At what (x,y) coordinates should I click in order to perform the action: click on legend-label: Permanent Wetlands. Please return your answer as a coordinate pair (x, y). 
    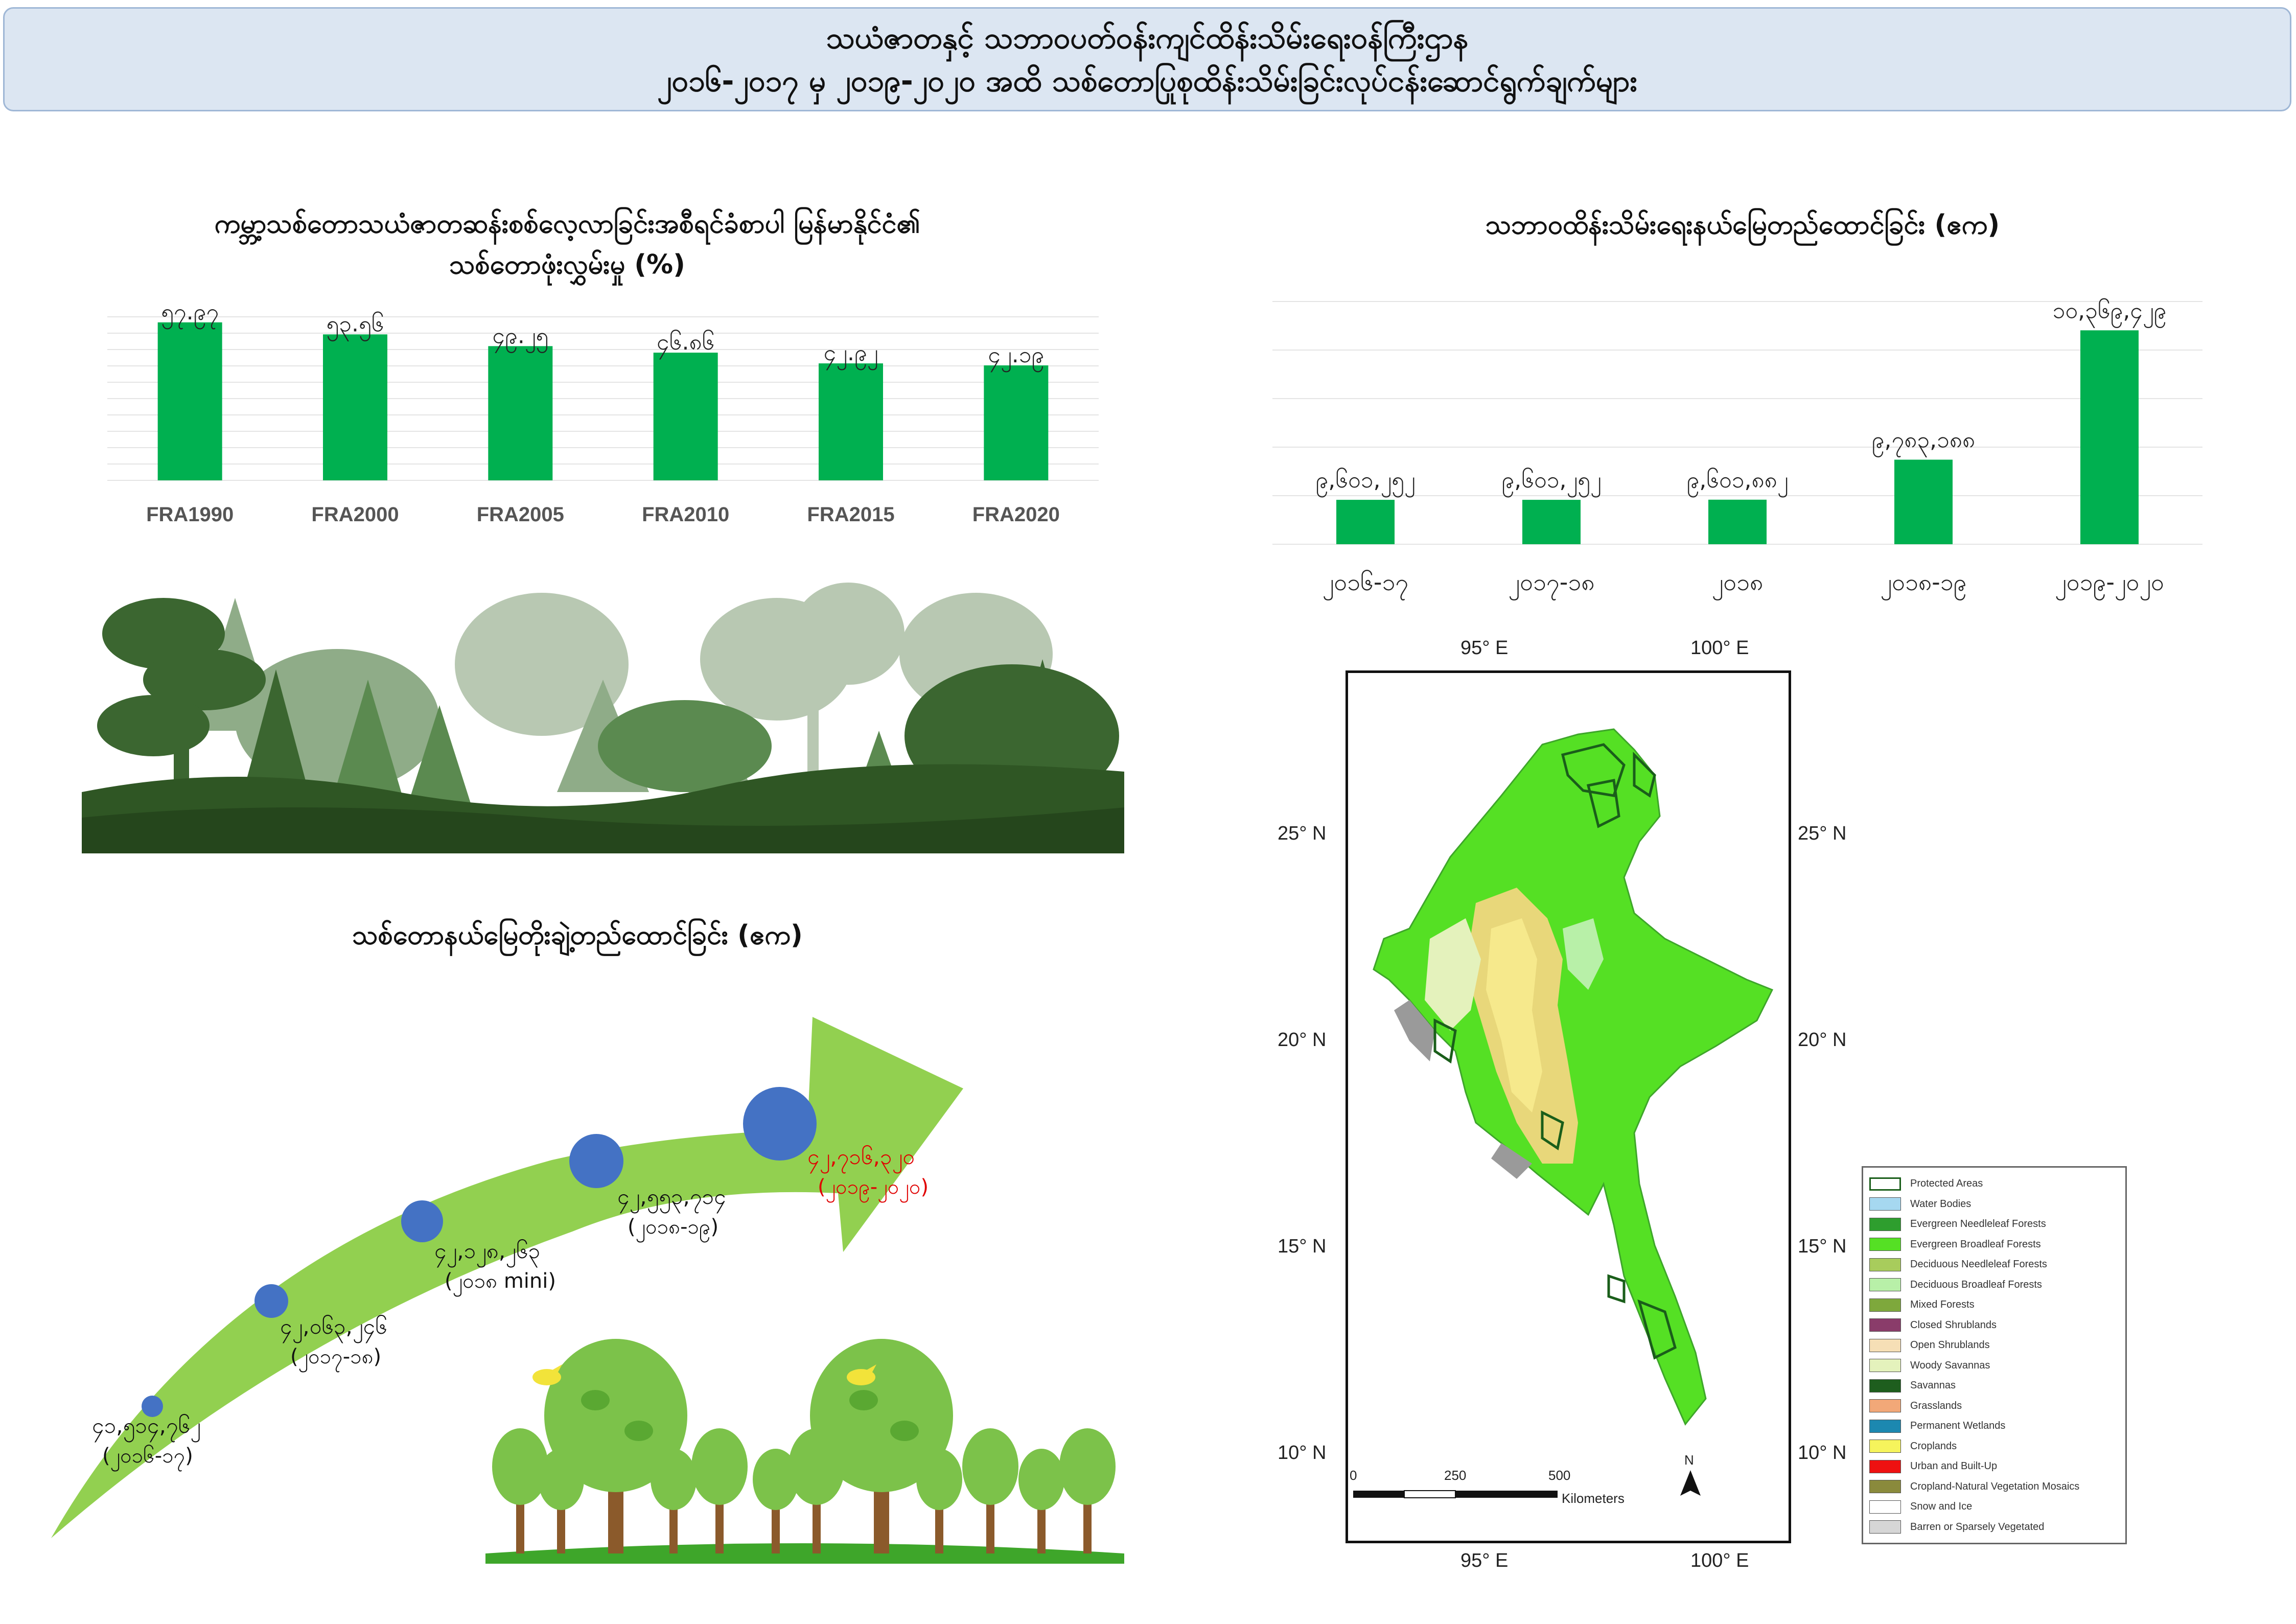
    Looking at the image, I should click on (1958, 1426).